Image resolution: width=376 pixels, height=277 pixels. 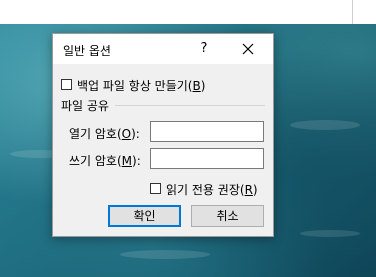 I want to click on modify-password-input, so click(x=207, y=158).